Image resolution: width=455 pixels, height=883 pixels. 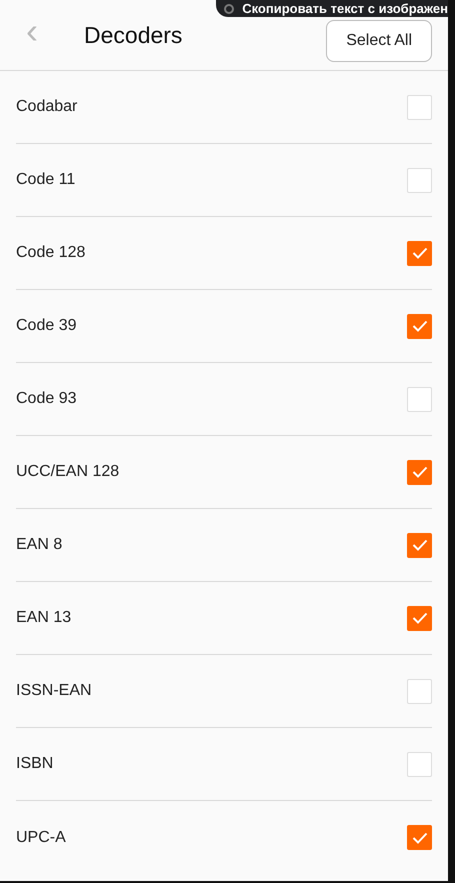 I want to click on page-title: Decoders, so click(x=133, y=35).